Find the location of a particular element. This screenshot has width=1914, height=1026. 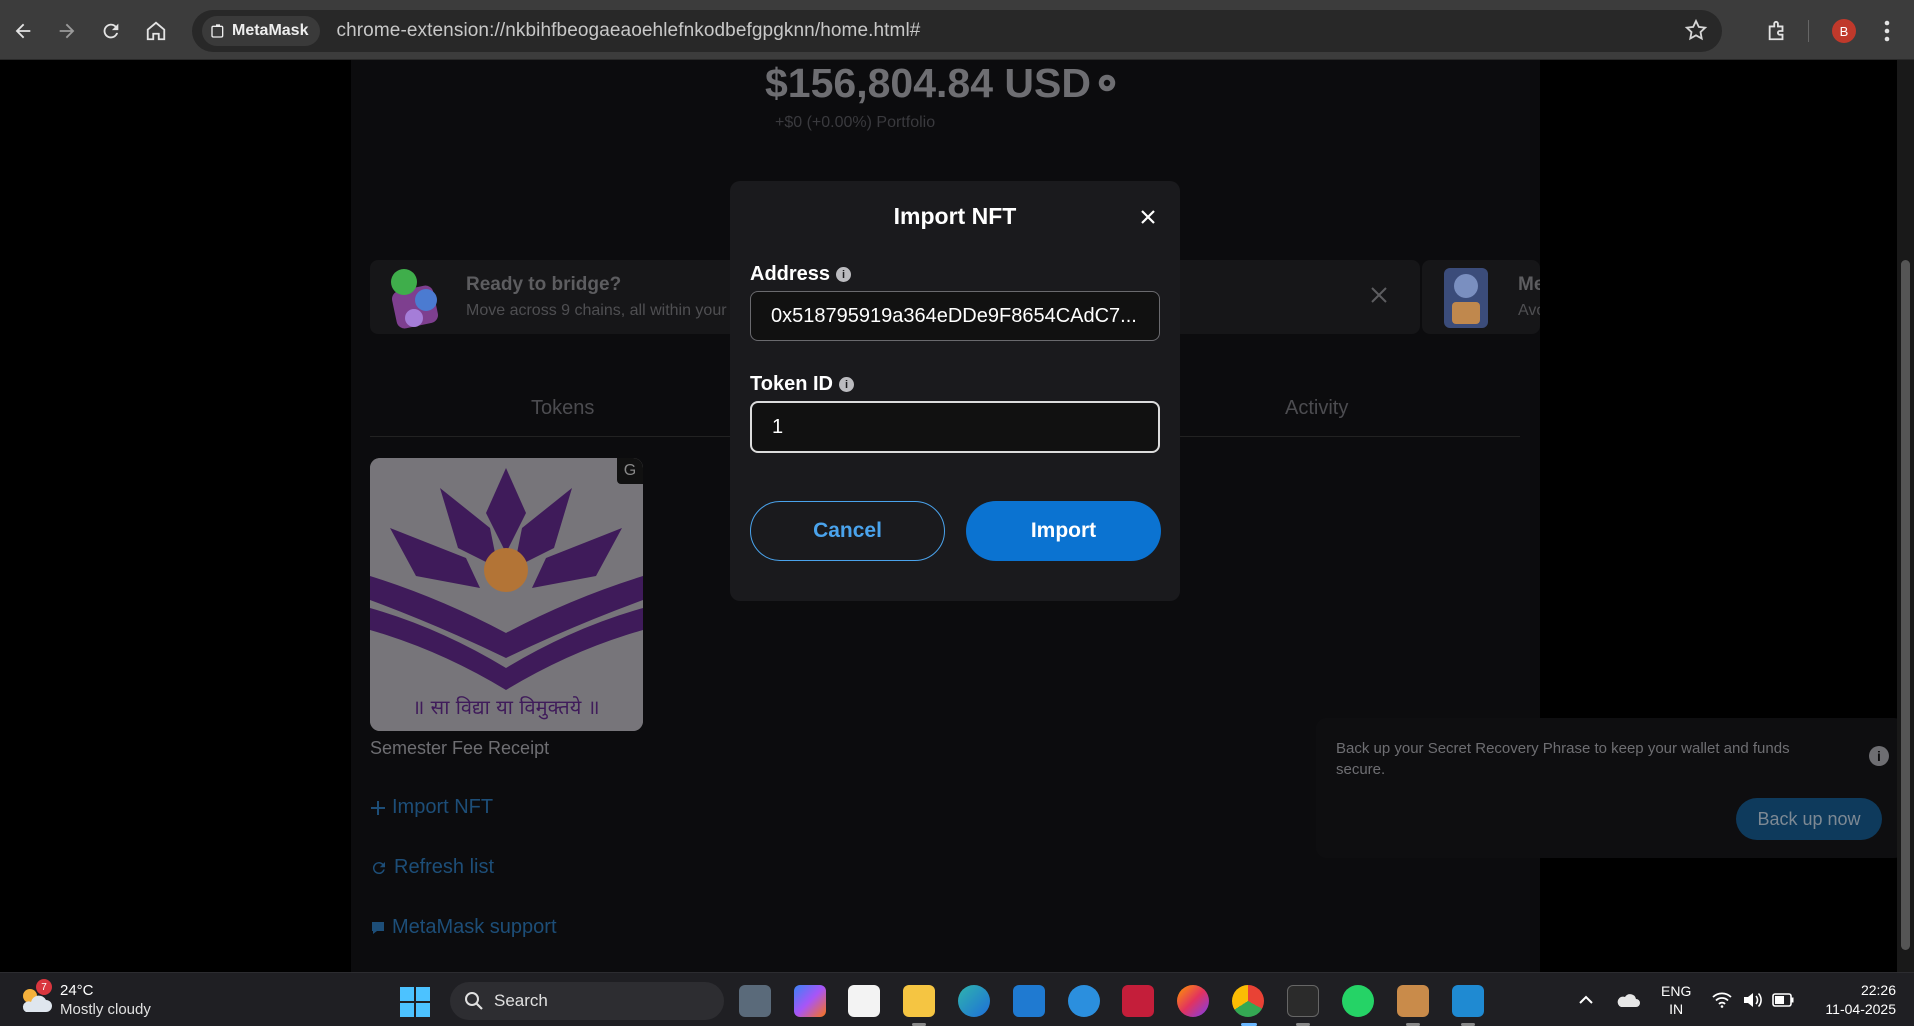

home-button is located at coordinates (156, 31).